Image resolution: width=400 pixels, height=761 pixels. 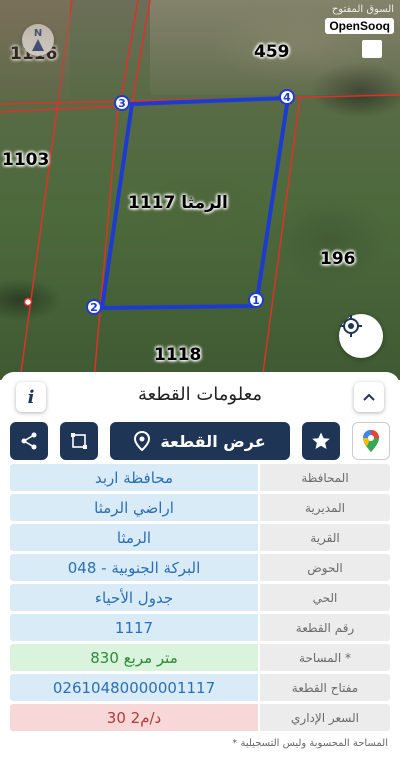 What do you see at coordinates (325, 717) in the screenshot?
I see `detail-label: السعر الإداري` at bounding box center [325, 717].